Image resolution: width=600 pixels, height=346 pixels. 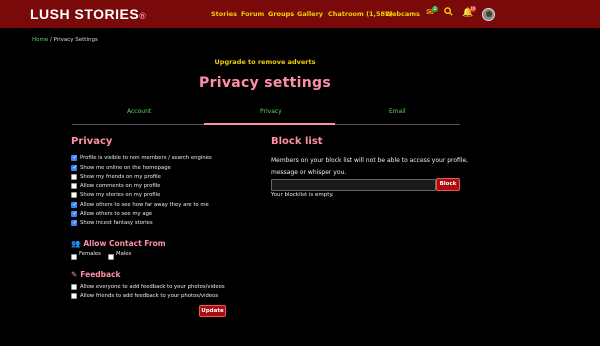 What do you see at coordinates (488, 14) in the screenshot?
I see `avatar` at bounding box center [488, 14].